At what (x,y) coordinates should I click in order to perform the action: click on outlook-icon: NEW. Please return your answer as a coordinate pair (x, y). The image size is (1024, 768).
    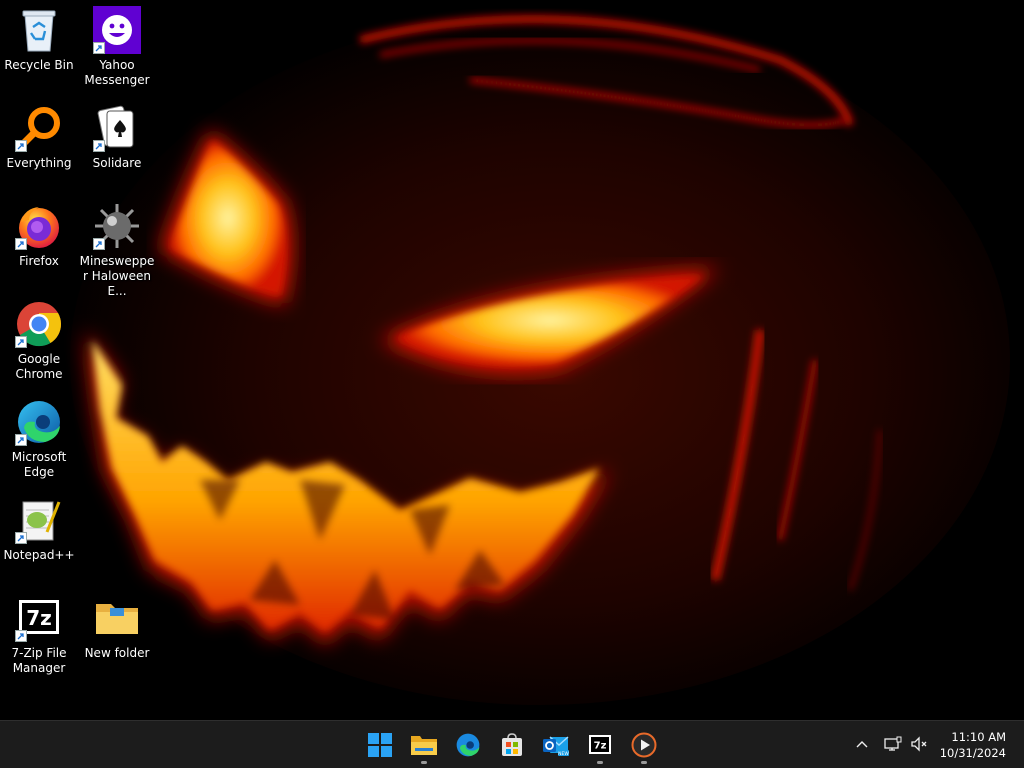
    Looking at the image, I should click on (556, 746).